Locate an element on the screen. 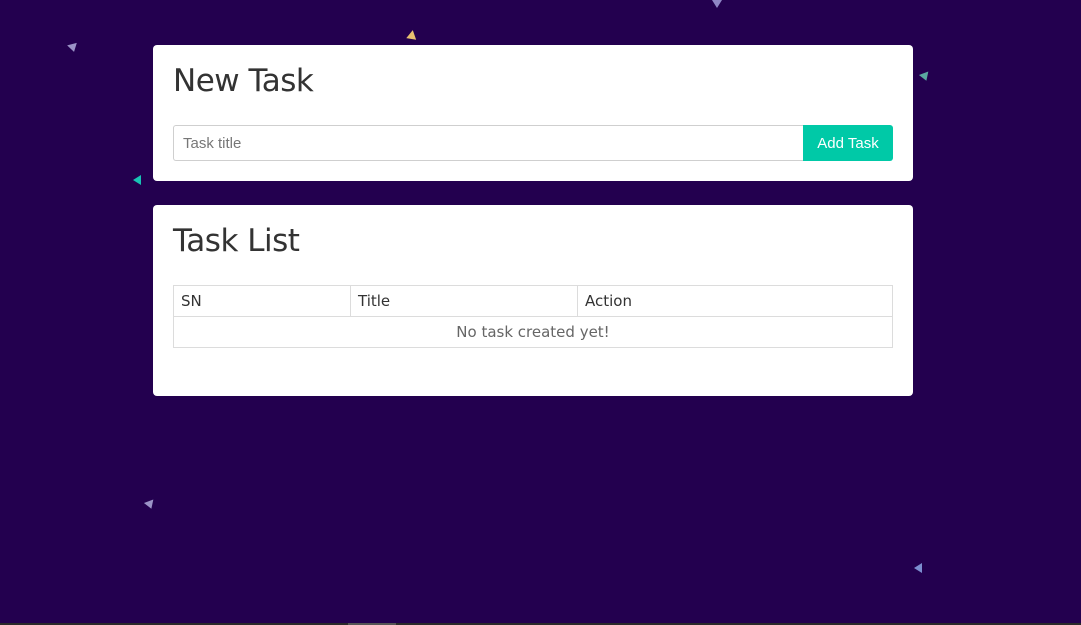 The image size is (1081, 625). table-row: No task created yet! is located at coordinates (533, 332).